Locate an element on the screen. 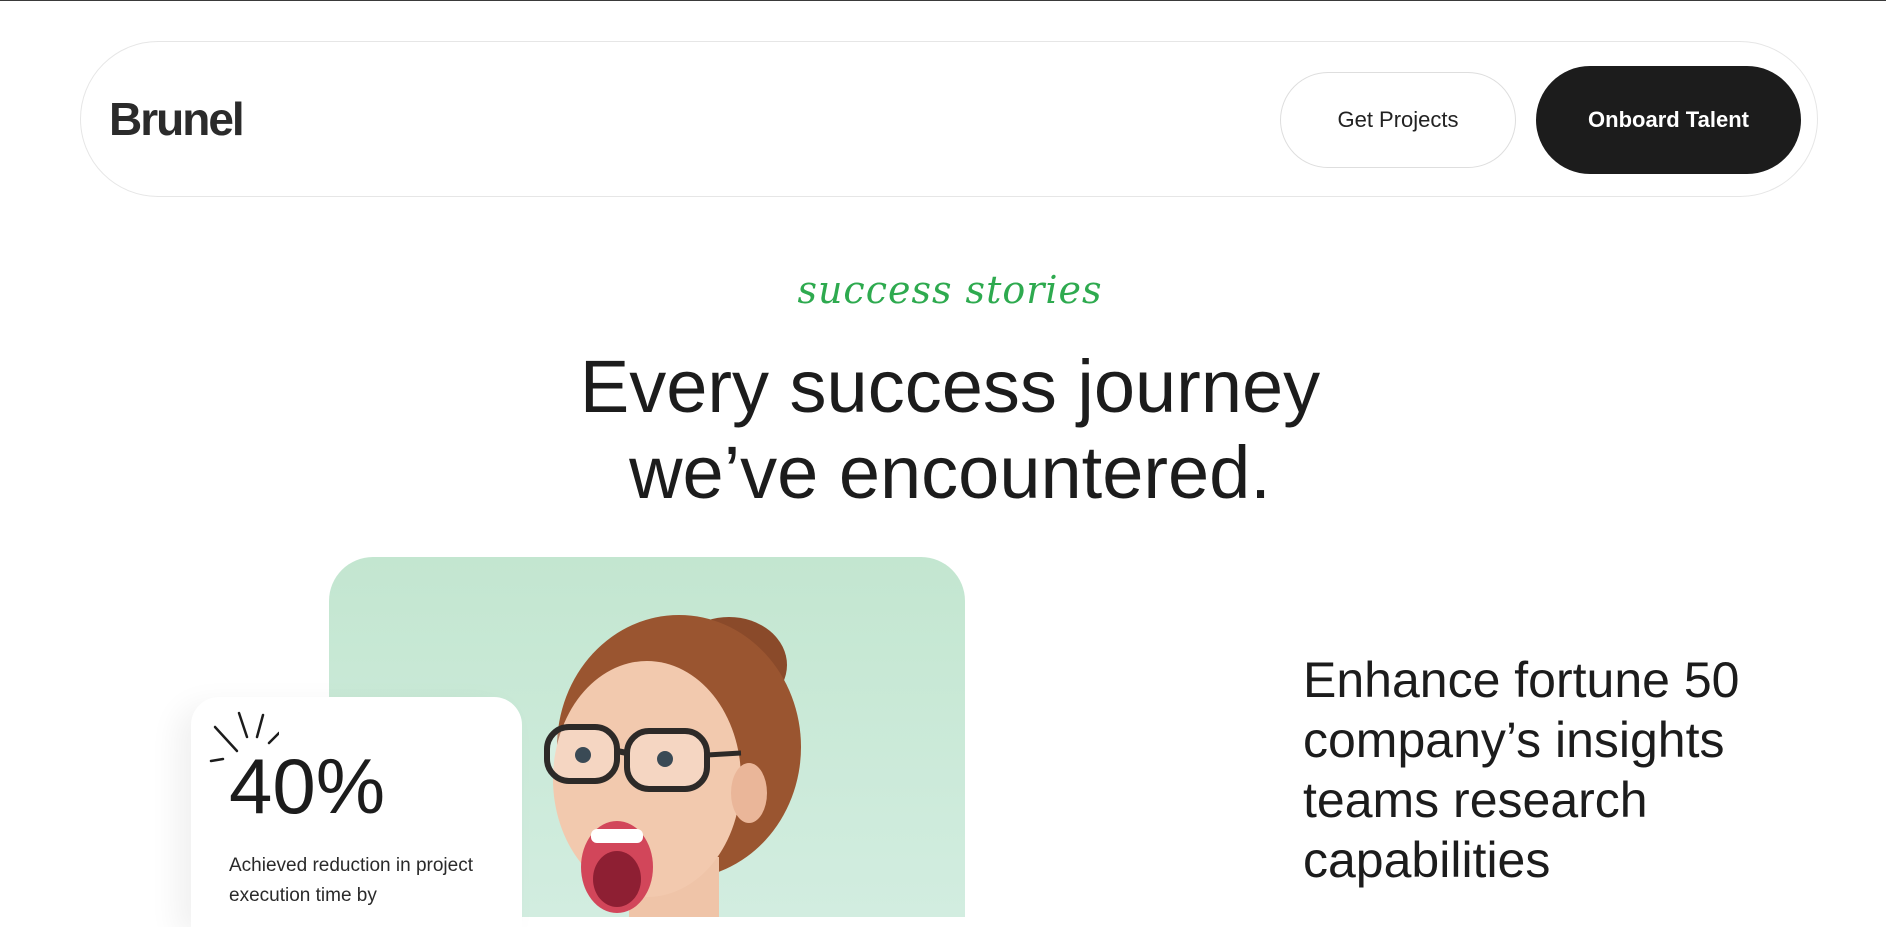 The image size is (1886, 927). brand-logo: Brunel is located at coordinates (177, 119).